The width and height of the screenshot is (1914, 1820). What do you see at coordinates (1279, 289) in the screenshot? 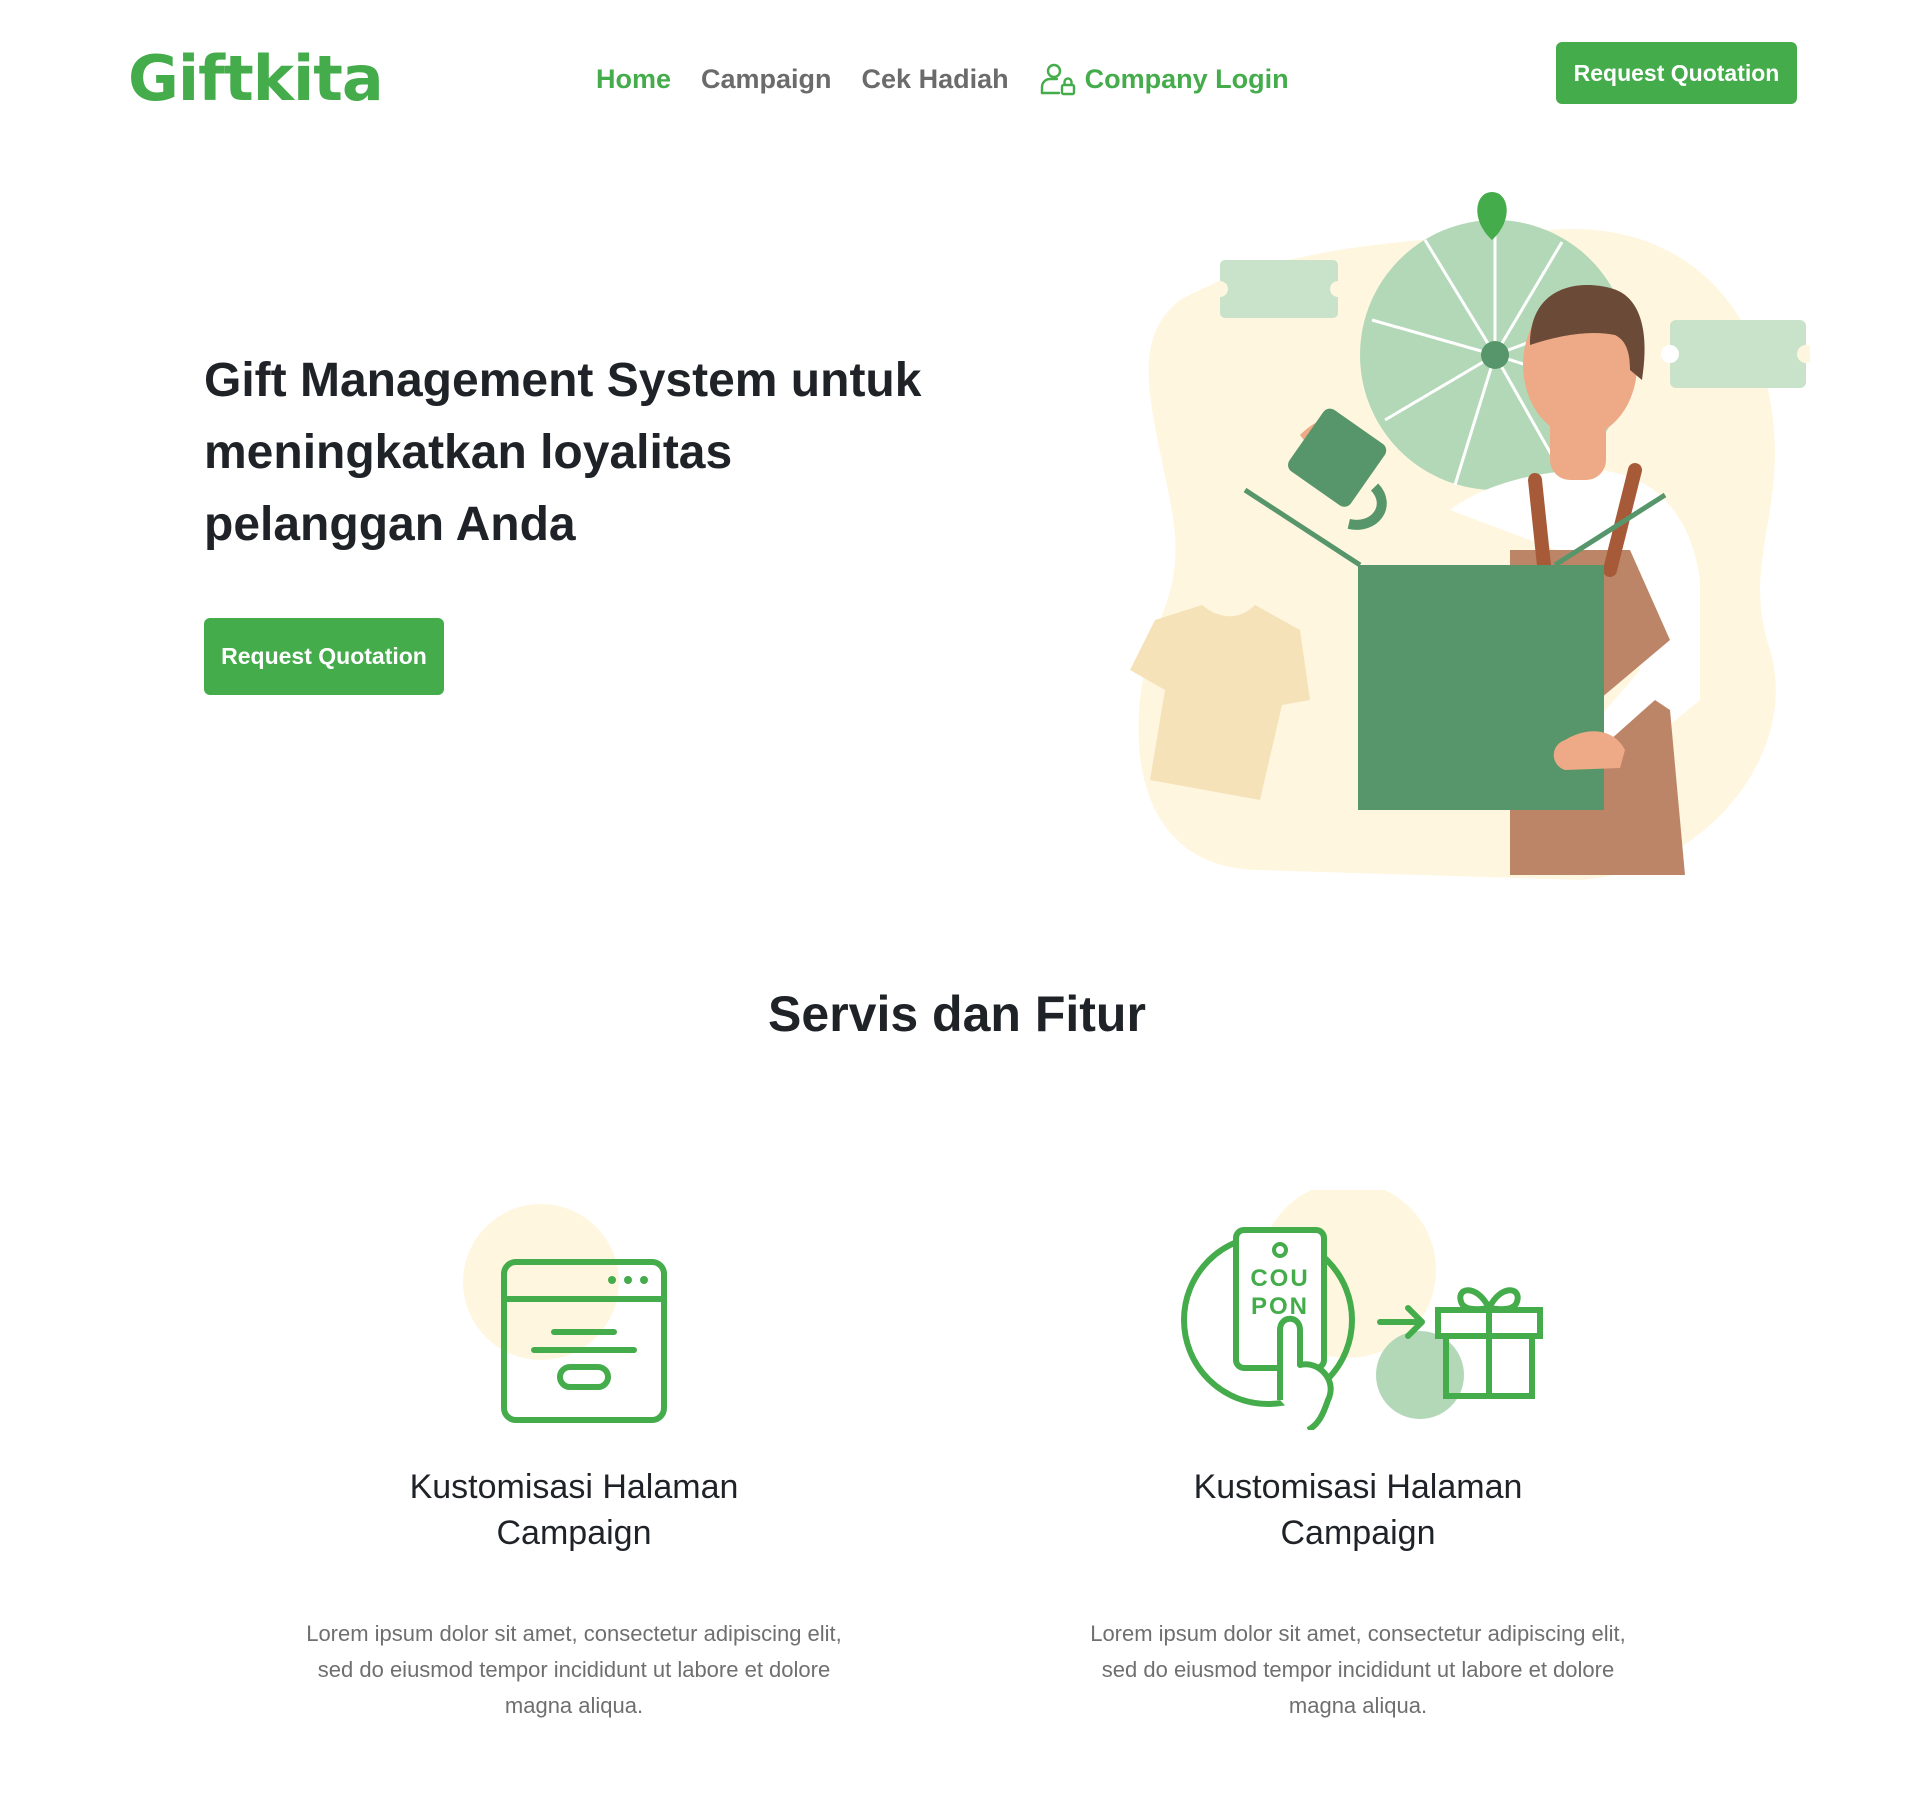
I see `ticket-left` at bounding box center [1279, 289].